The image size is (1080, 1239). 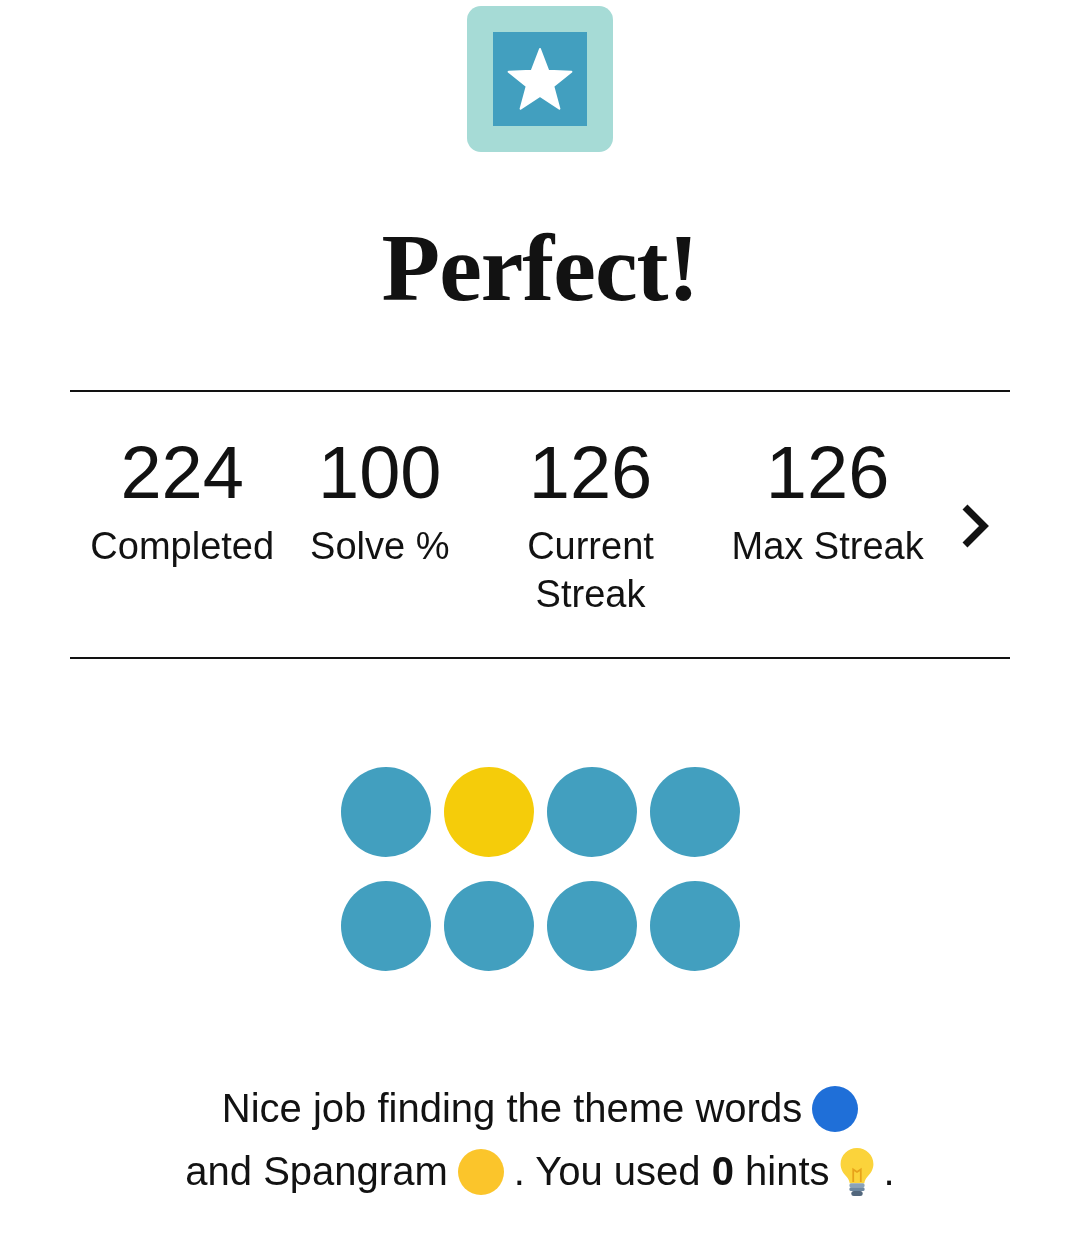 I want to click on lightbulb-icon, so click(x=856, y=1171).